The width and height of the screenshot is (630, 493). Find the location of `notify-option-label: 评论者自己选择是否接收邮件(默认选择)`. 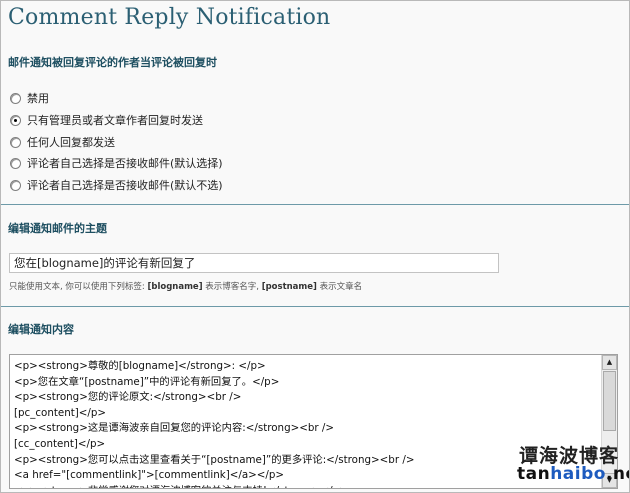

notify-option-label: 评论者自己选择是否接收邮件(默认选择) is located at coordinates (125, 163).